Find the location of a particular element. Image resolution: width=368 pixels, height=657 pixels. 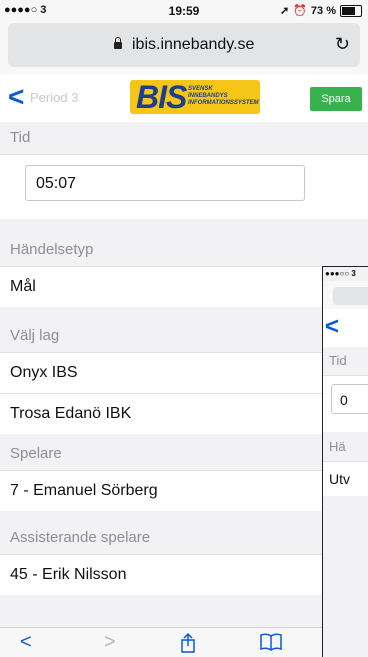

overlay-back-chevron-icon: < is located at coordinates (332, 326).